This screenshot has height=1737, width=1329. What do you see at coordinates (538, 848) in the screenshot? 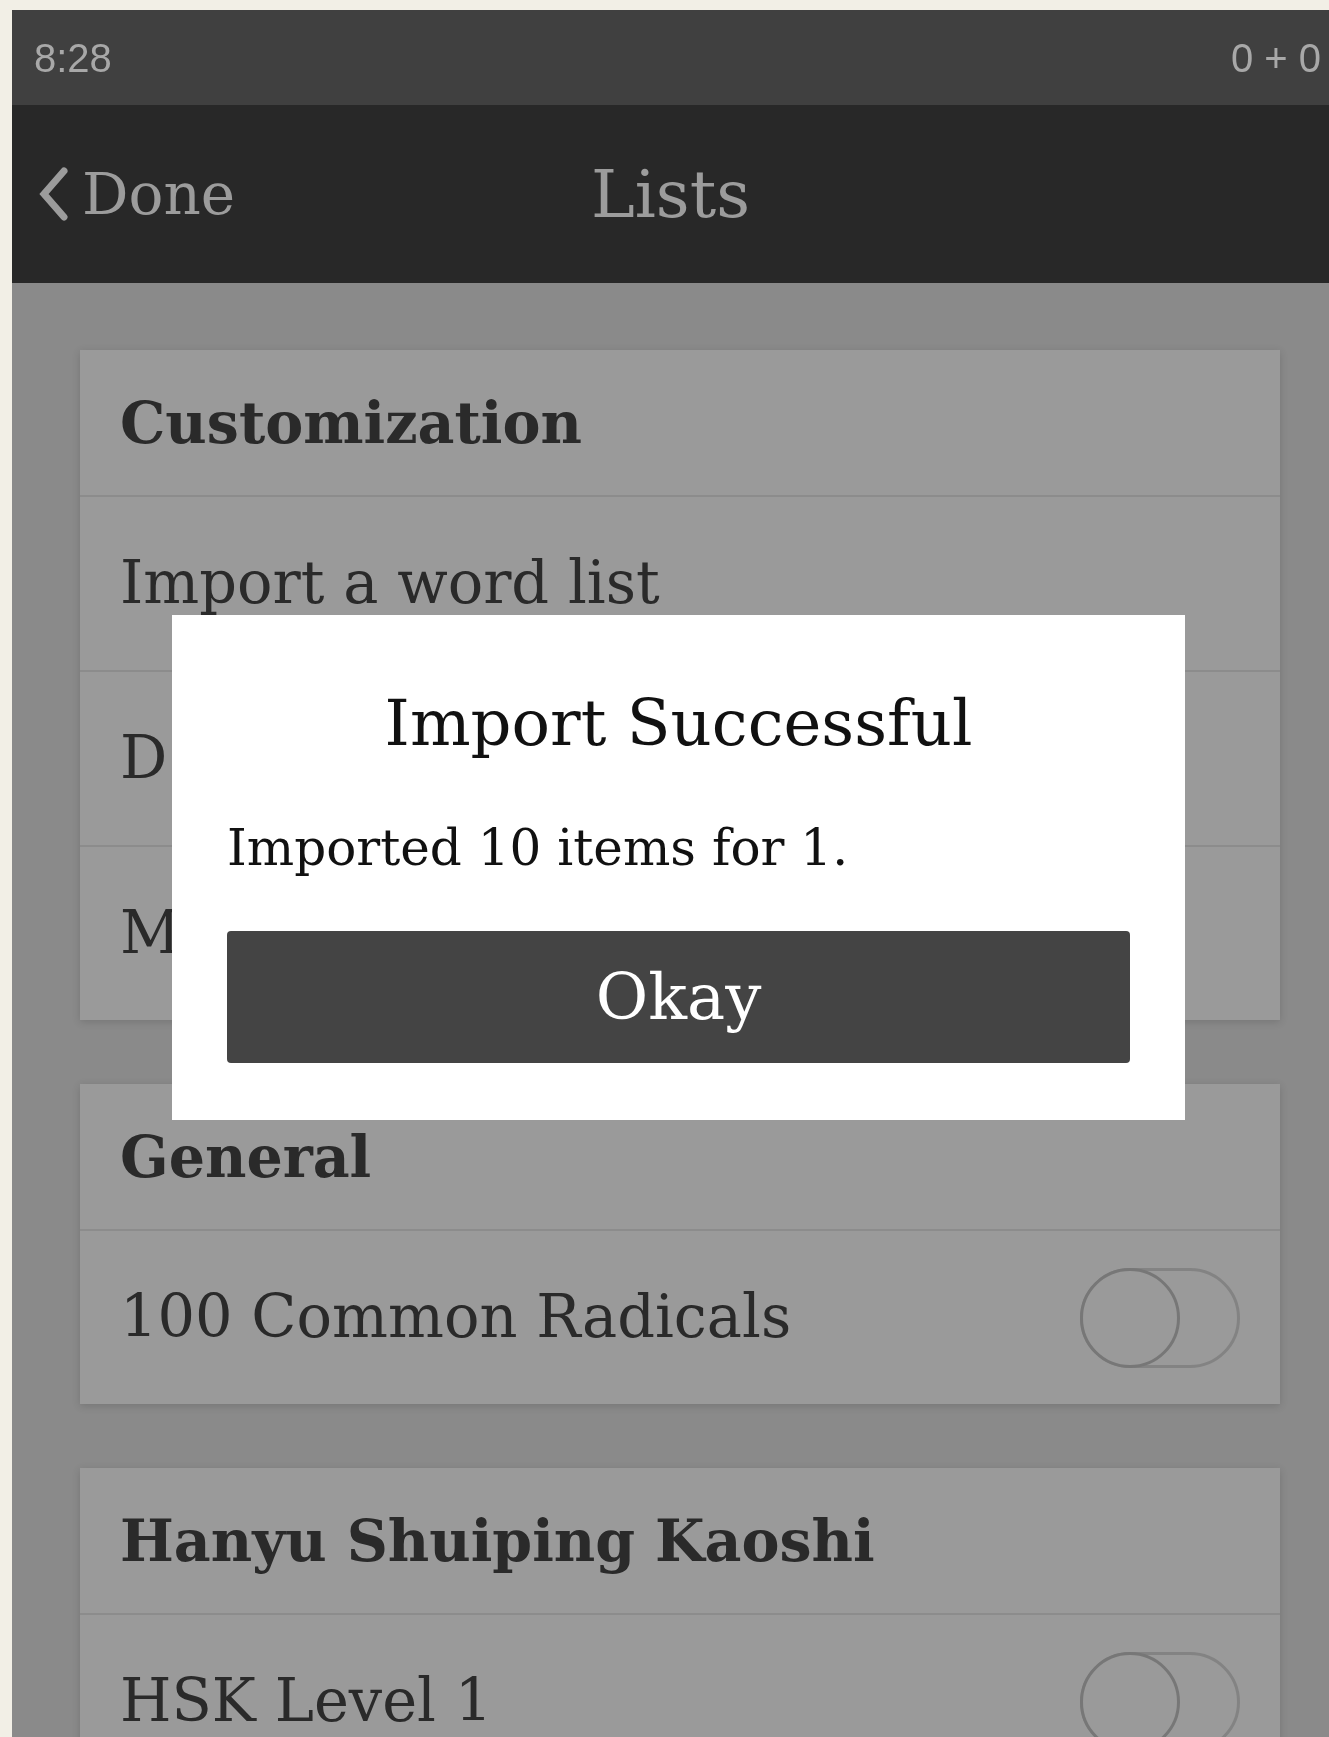
I see `dialog-message: Imported 10 items for 1.` at bounding box center [538, 848].